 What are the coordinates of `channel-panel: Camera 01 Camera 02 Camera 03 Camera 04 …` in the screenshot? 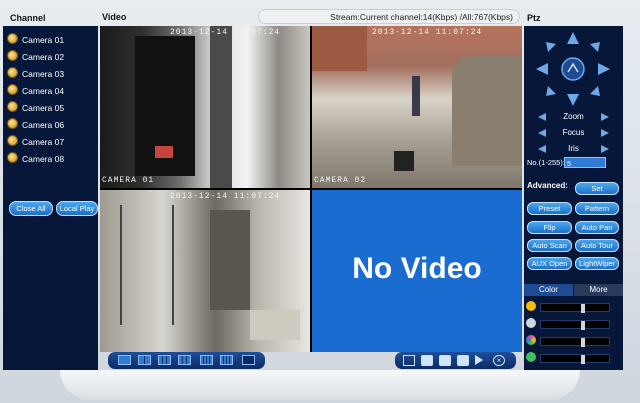 It's located at (50, 198).